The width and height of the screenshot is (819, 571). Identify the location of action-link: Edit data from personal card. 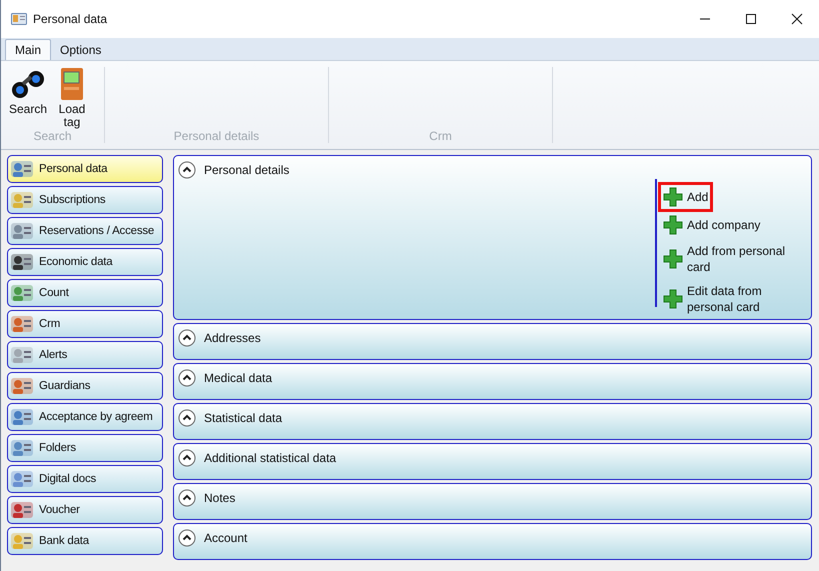
(736, 299).